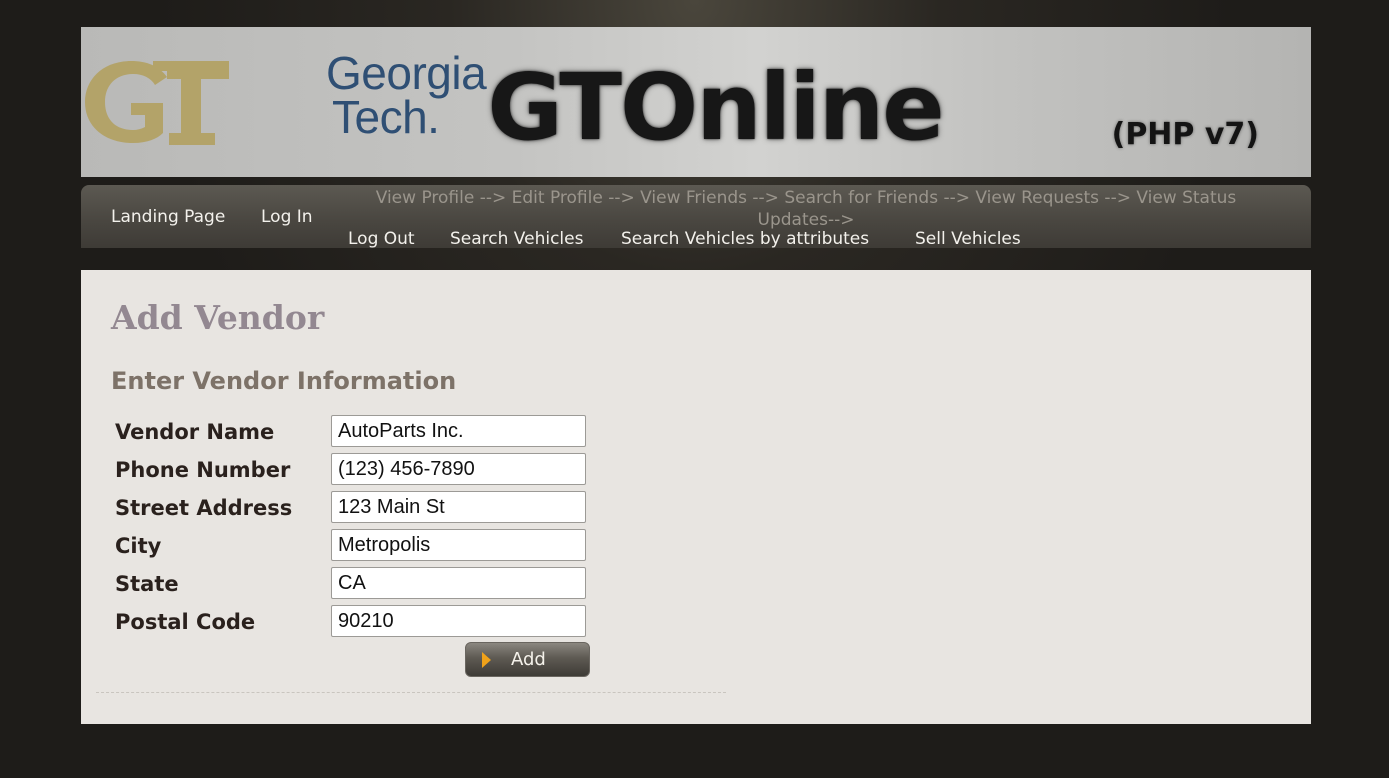 This screenshot has height=778, width=1389. What do you see at coordinates (195, 432) in the screenshot?
I see `vendor-name-label: Vendor Name` at bounding box center [195, 432].